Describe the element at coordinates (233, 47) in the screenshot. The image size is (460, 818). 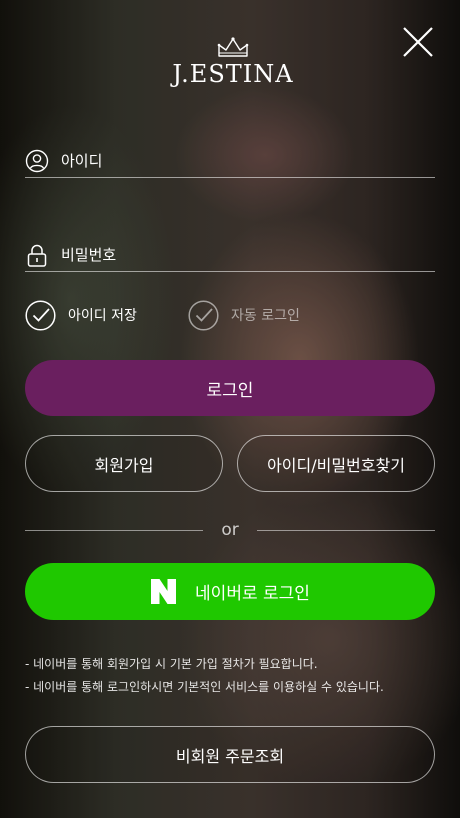
I see `crown-icon` at that location.